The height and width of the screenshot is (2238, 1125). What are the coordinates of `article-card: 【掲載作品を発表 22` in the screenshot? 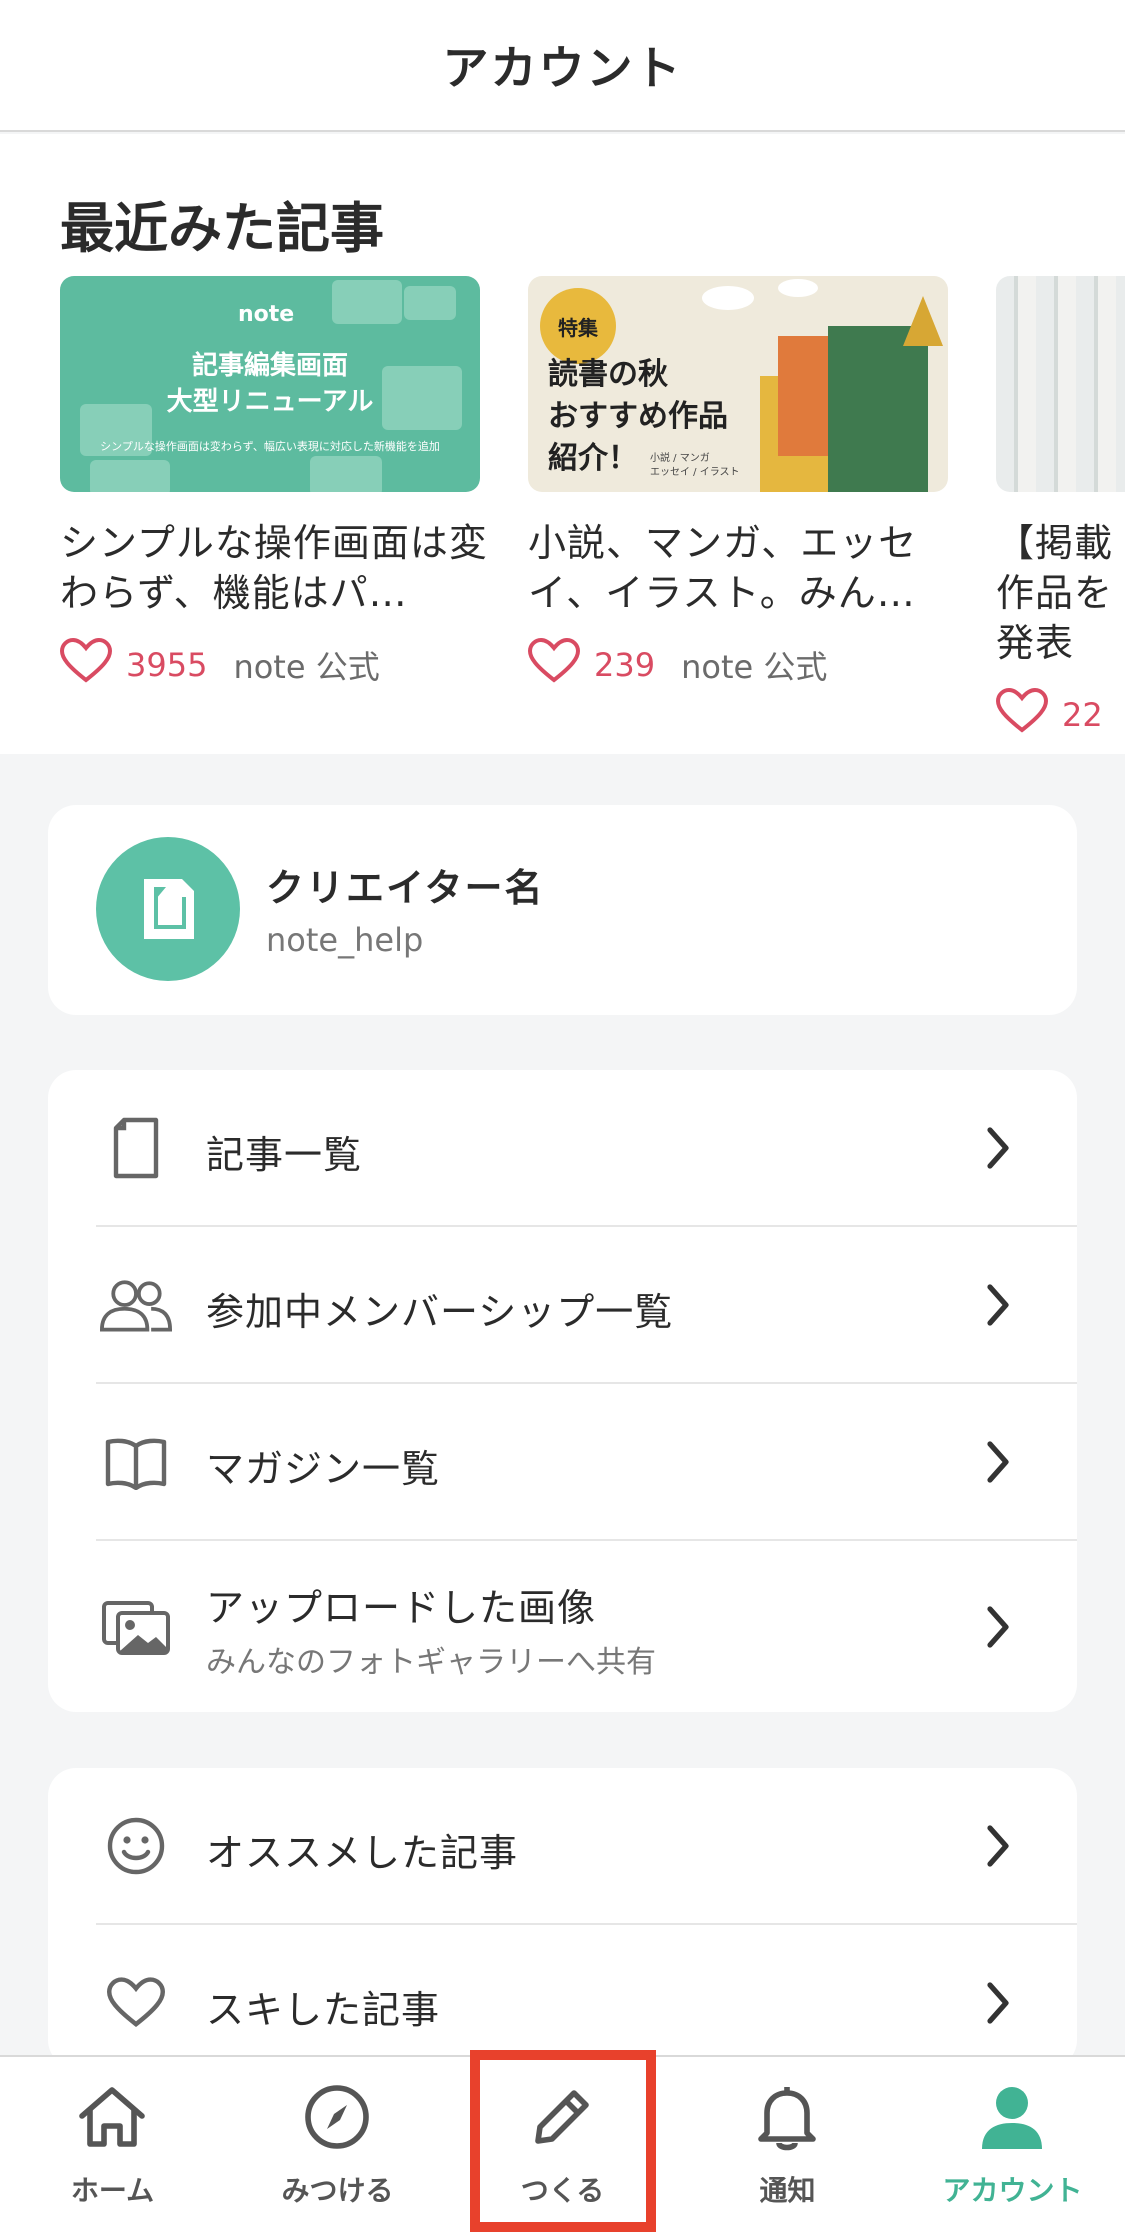 It's located at (1060, 509).